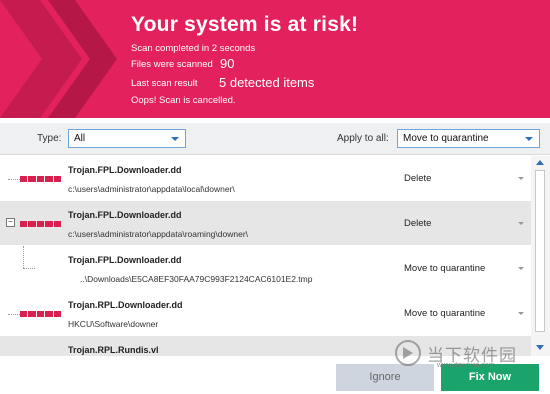  I want to click on page-title: Your system is at risk!, so click(245, 24).